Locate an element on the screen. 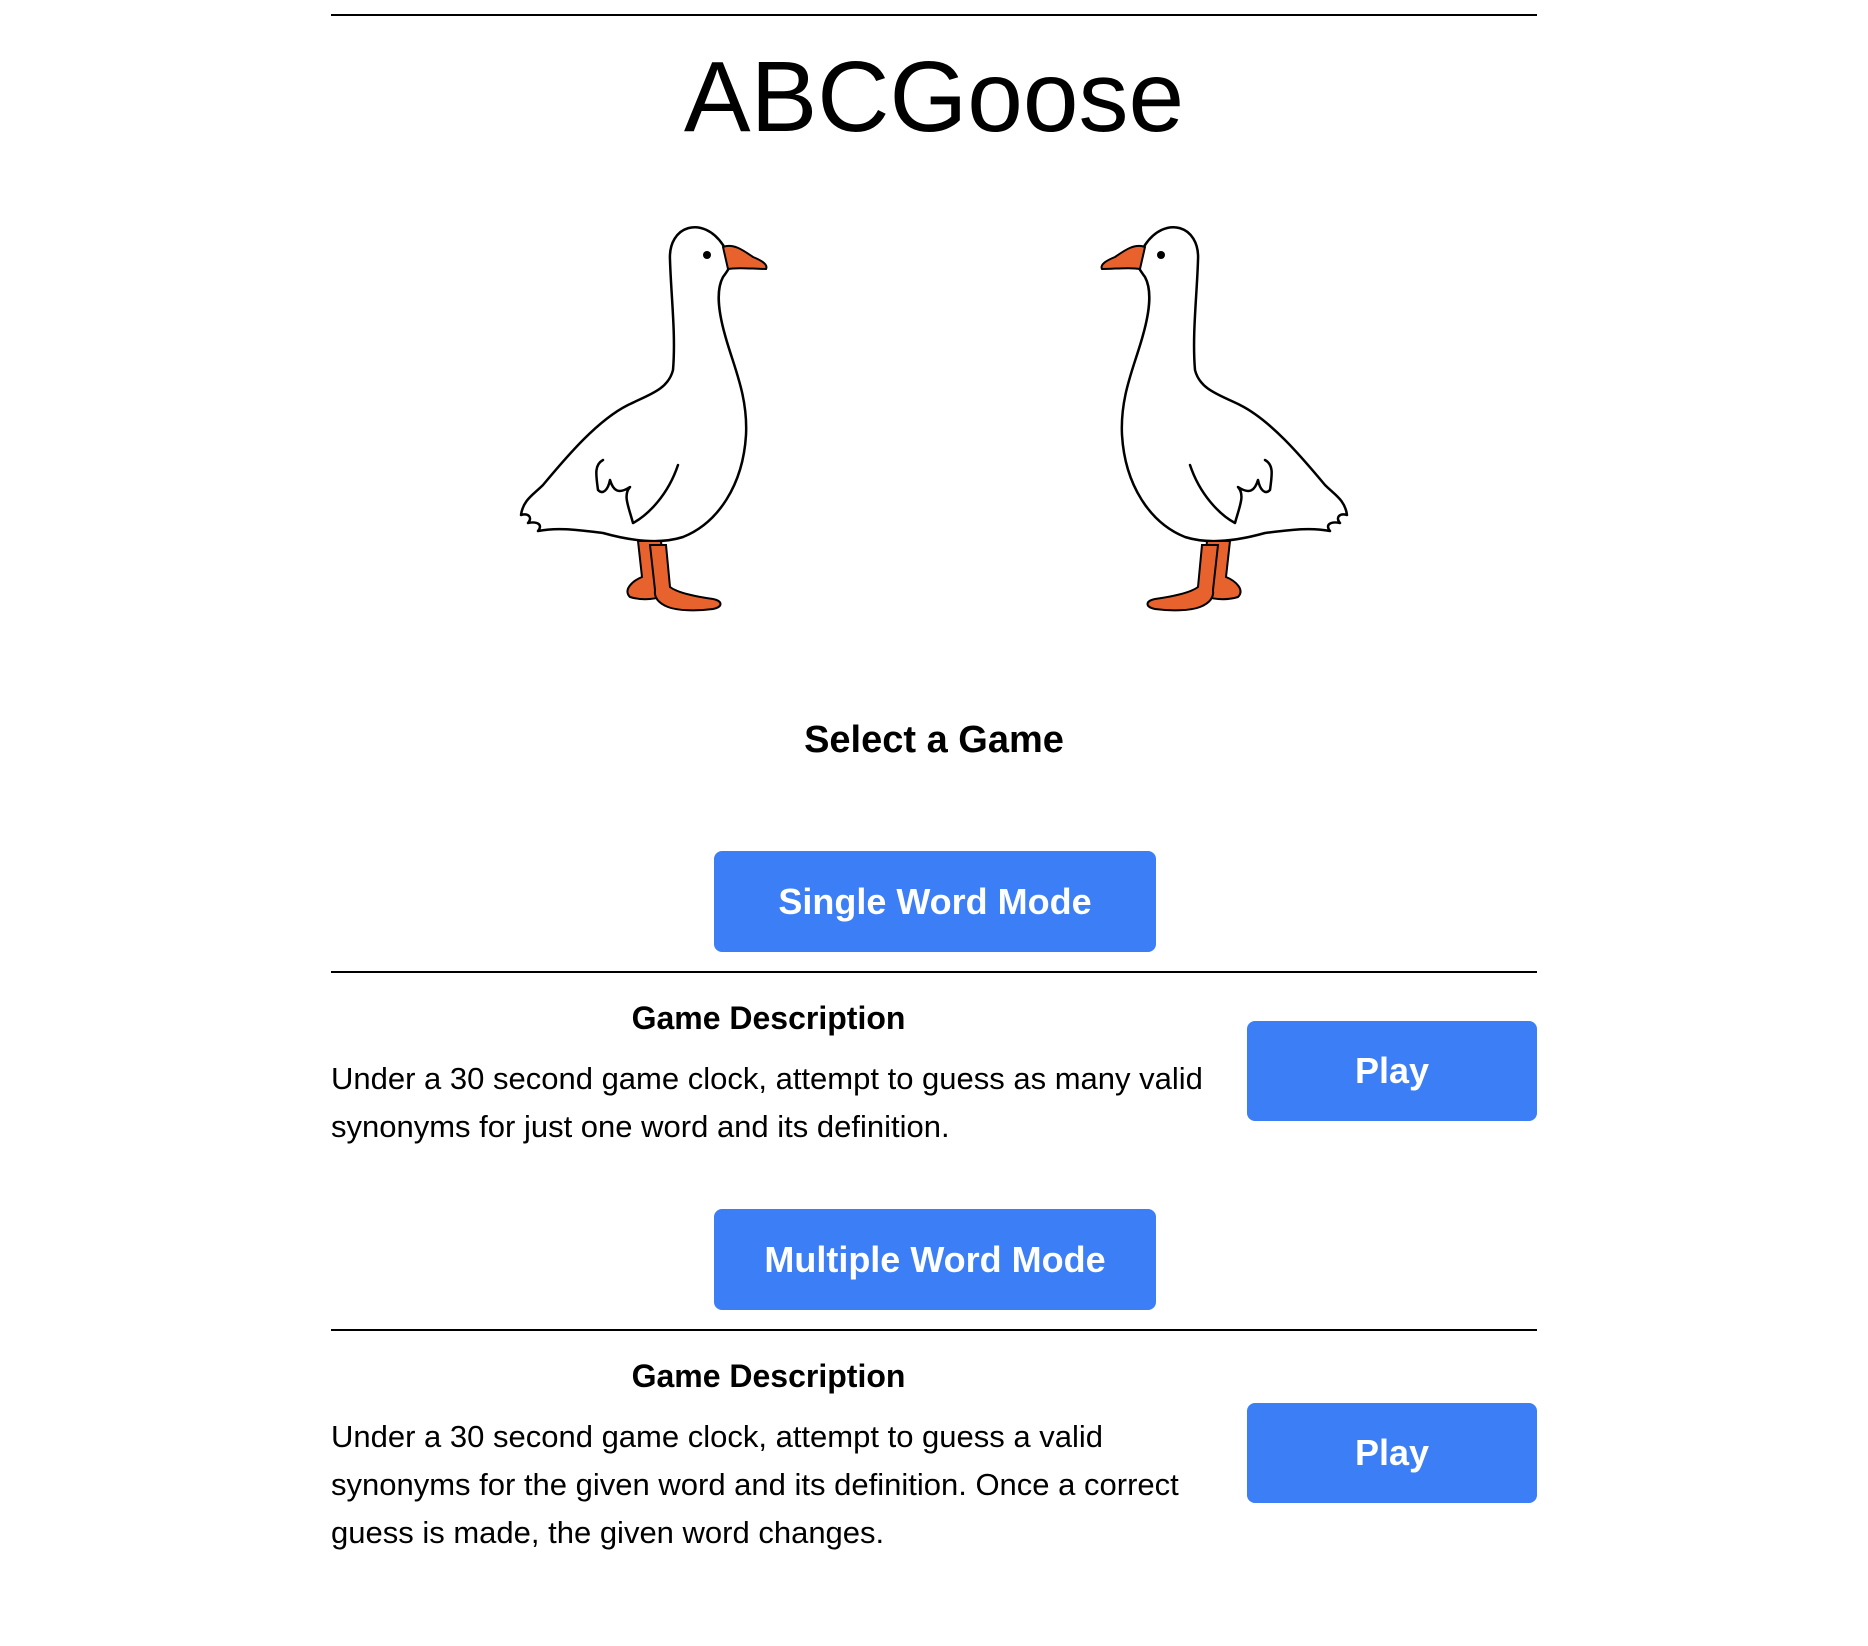 This screenshot has width=1868, height=1646. single-word-mode-button: Single Word Mode is located at coordinates (935, 901).